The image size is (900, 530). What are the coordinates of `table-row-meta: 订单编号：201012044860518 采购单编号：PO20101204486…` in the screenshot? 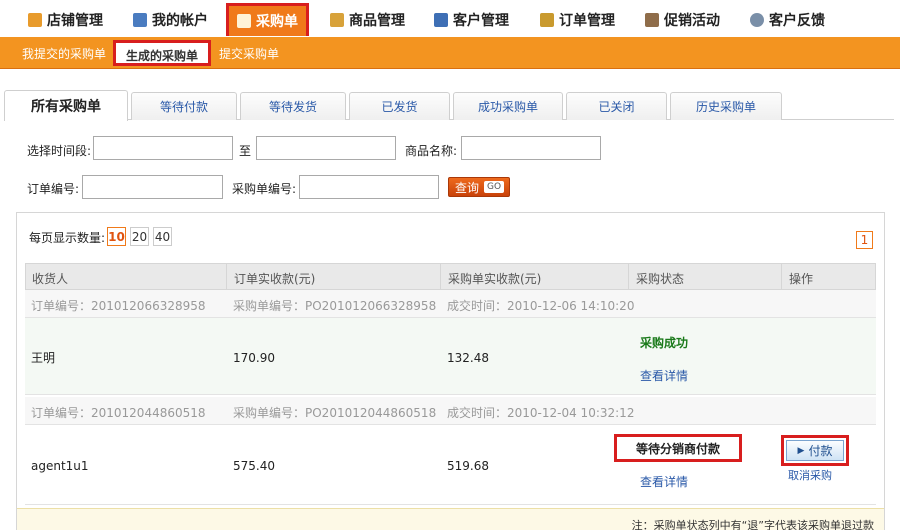 It's located at (450, 411).